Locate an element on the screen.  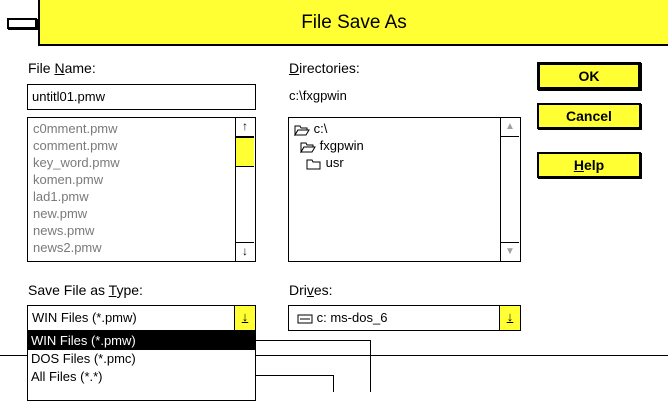
list-item: comment.pmw is located at coordinates (75, 146).